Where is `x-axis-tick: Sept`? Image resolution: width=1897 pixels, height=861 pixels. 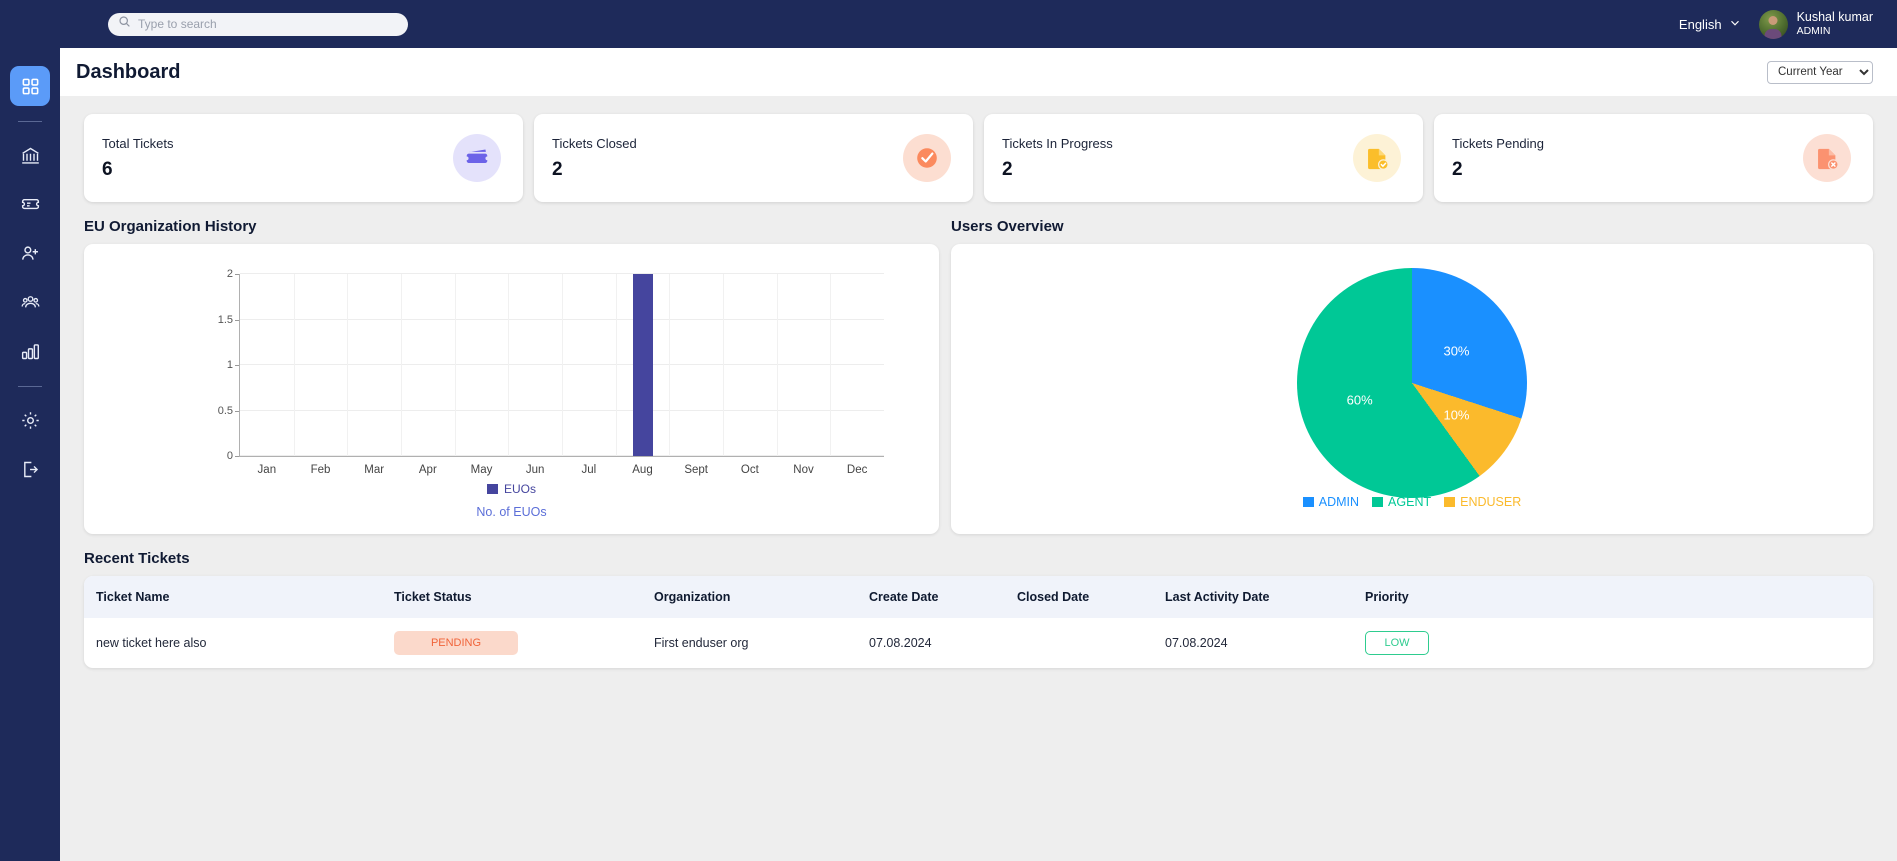
x-axis-tick: Sept is located at coordinates (696, 470).